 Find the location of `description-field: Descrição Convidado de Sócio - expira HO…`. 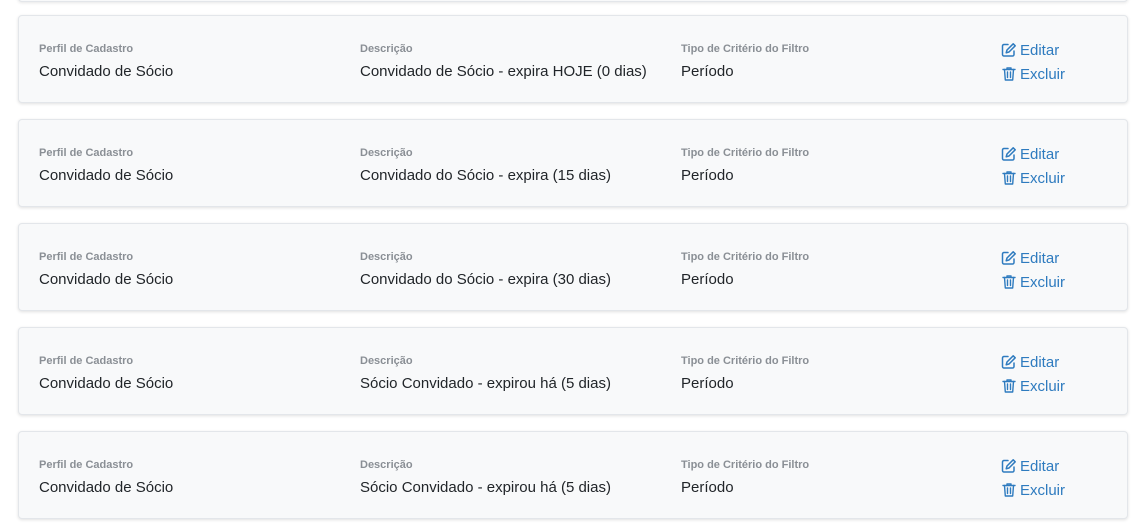

description-field: Descrição Convidado de Sócio - expira HO… is located at coordinates (503, 61).